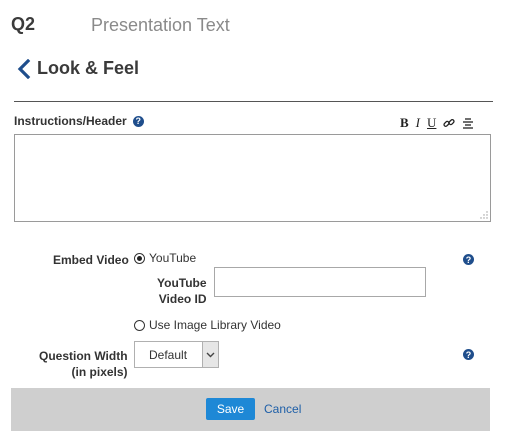 This screenshot has width=511, height=434. I want to click on embed-video-label: Embed Video, so click(91, 260).